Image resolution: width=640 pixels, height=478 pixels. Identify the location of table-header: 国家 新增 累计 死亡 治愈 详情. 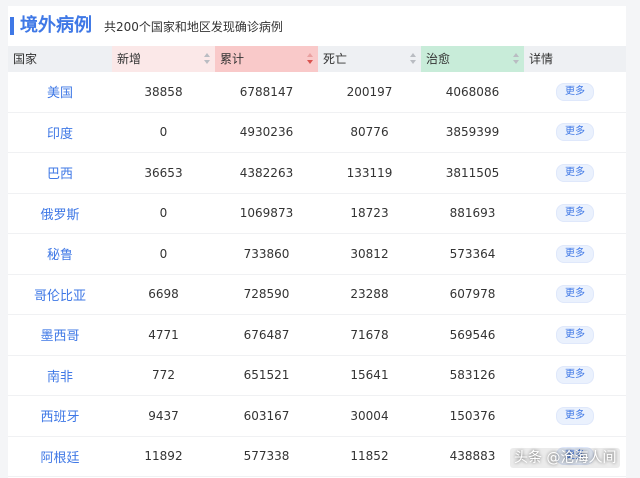
(317, 59).